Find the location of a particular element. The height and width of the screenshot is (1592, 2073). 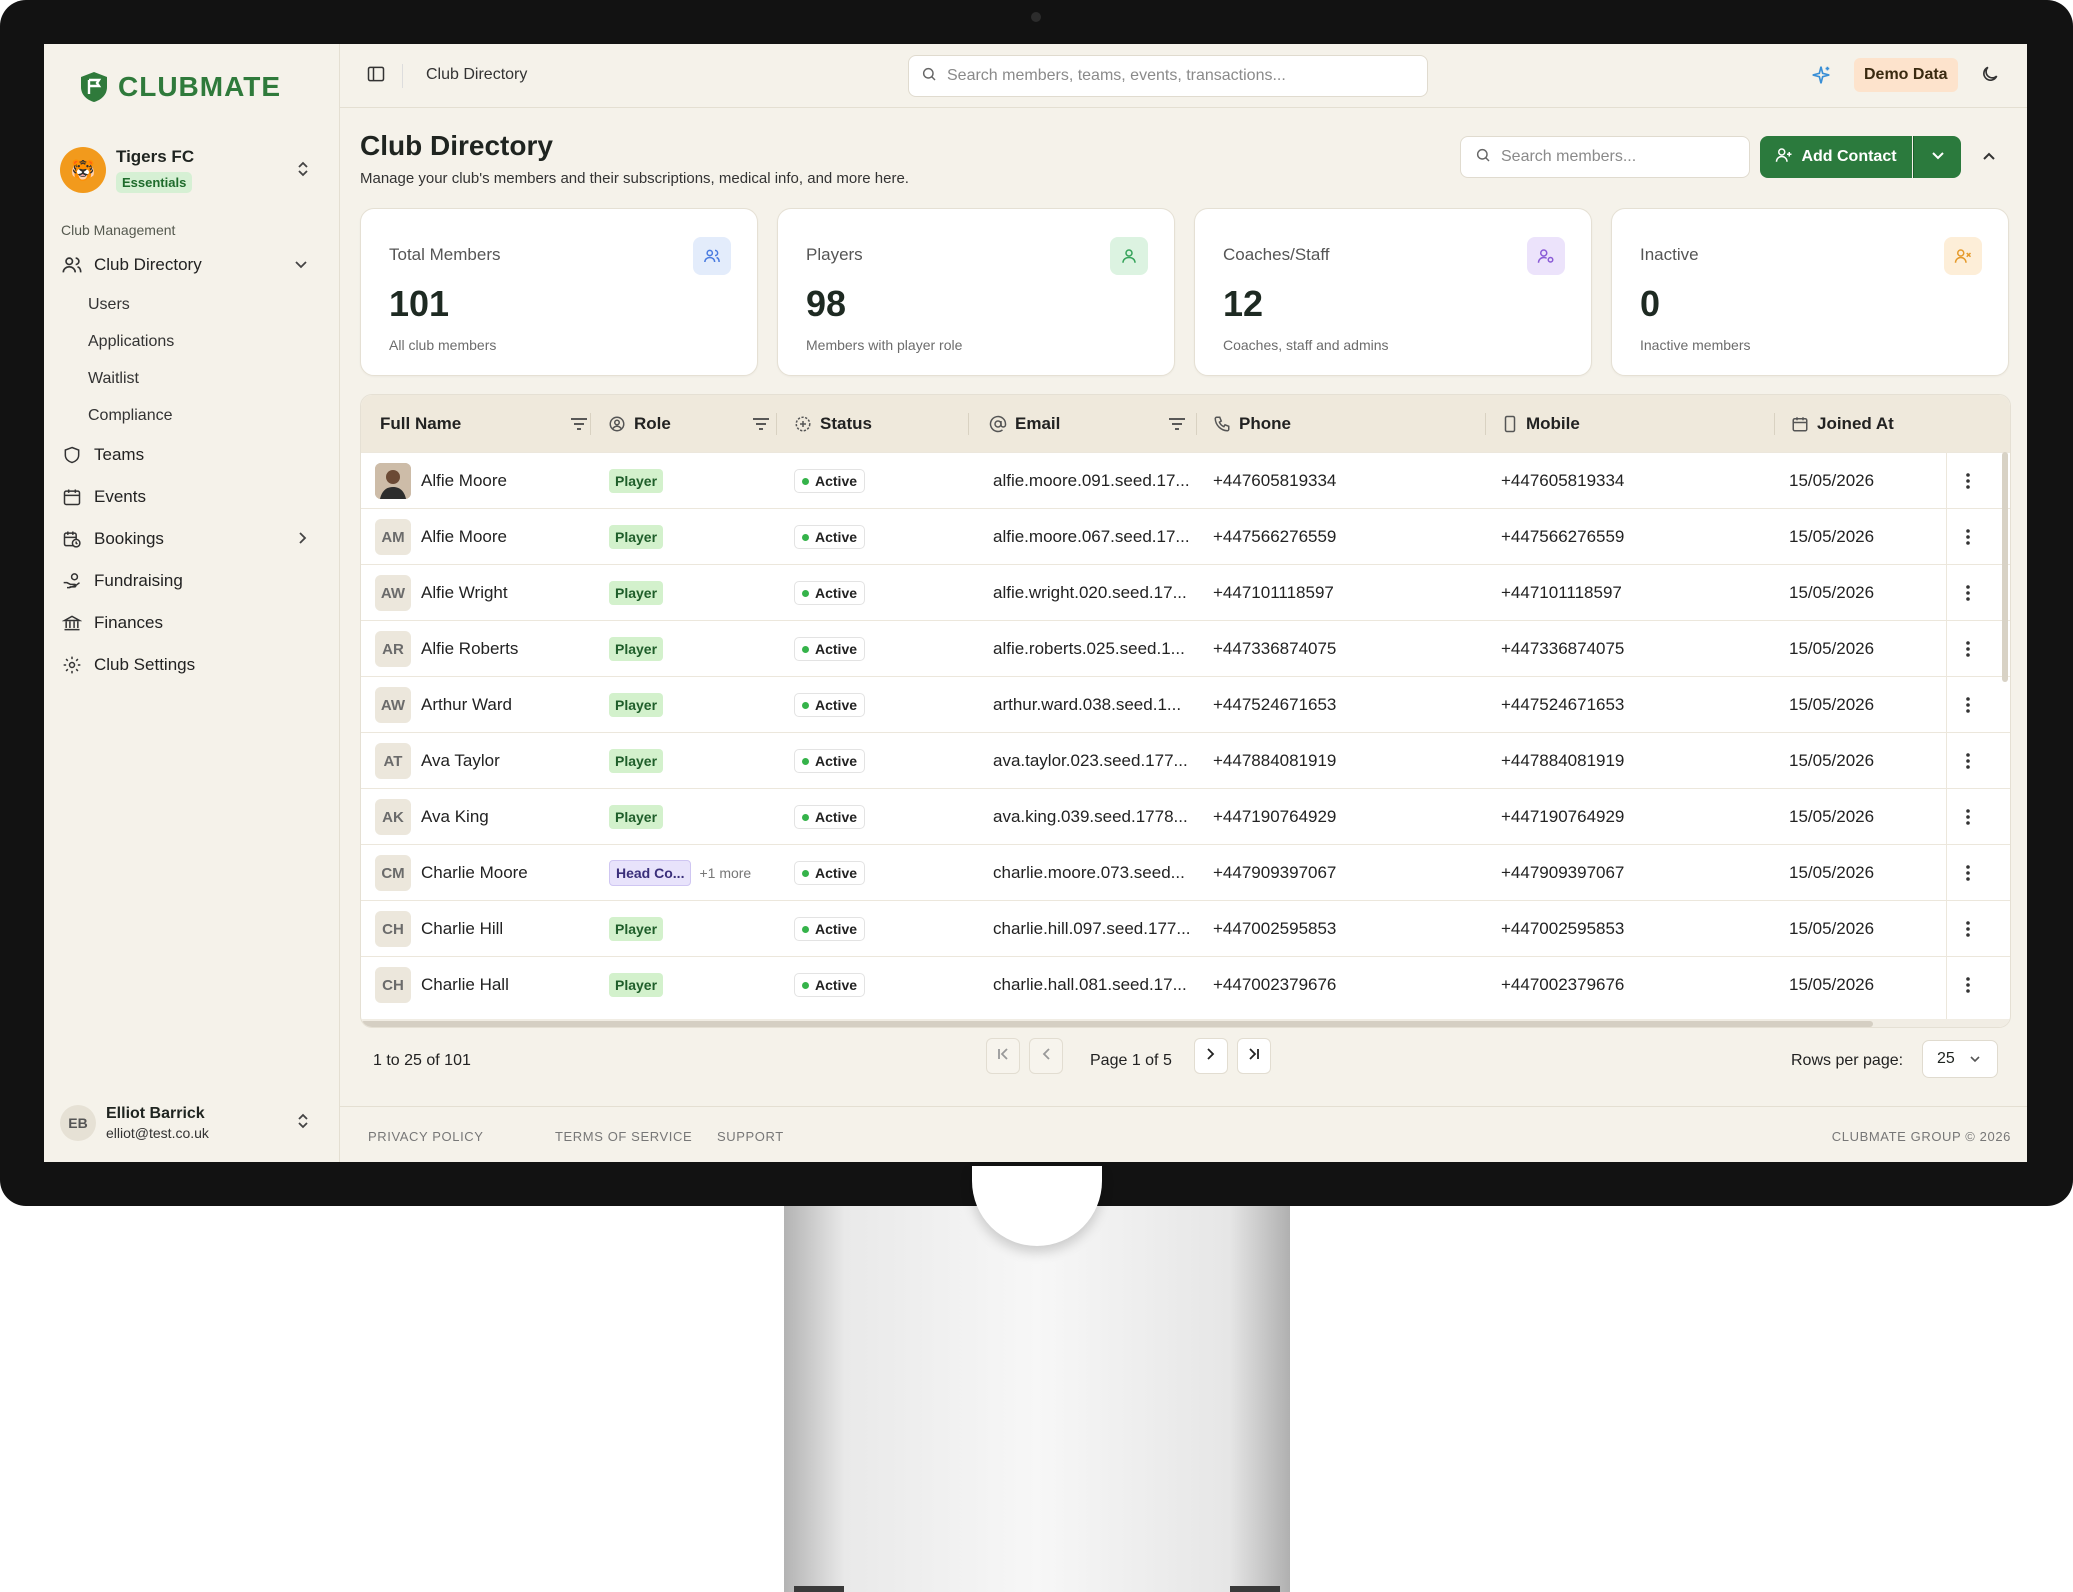

sidebar-subitem-compliance: Compliance is located at coordinates (192, 415).